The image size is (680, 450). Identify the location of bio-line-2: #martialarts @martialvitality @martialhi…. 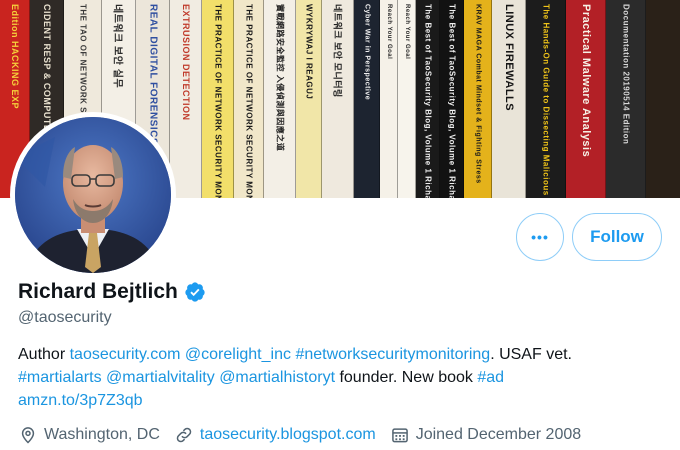
(343, 377).